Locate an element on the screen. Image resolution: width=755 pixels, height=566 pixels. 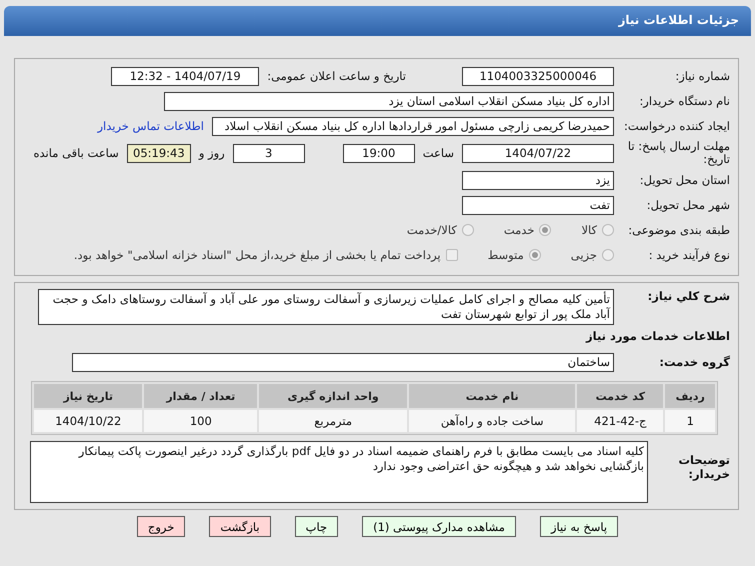
field-label: ساعت is located at coordinates (438, 153).